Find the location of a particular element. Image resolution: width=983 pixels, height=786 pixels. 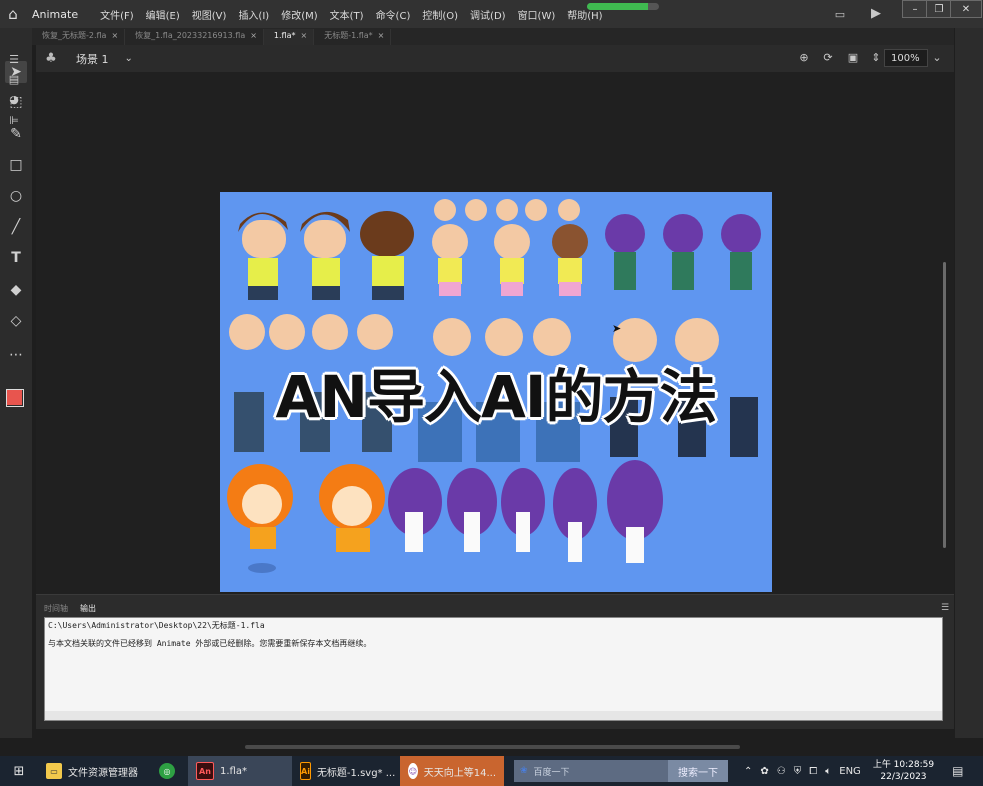

tab-label: 1.fla* is located at coordinates (284, 35).